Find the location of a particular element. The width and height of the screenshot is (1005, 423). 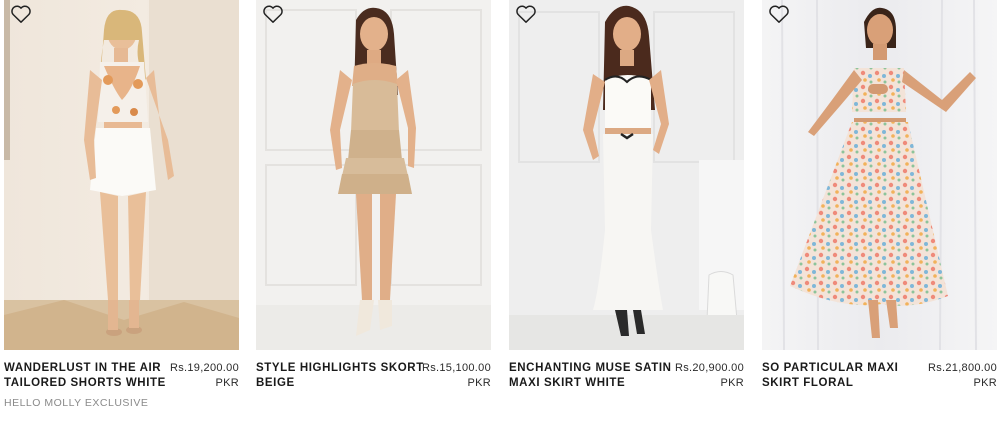

price-amount: Rs.20,900.00 is located at coordinates (709, 368).